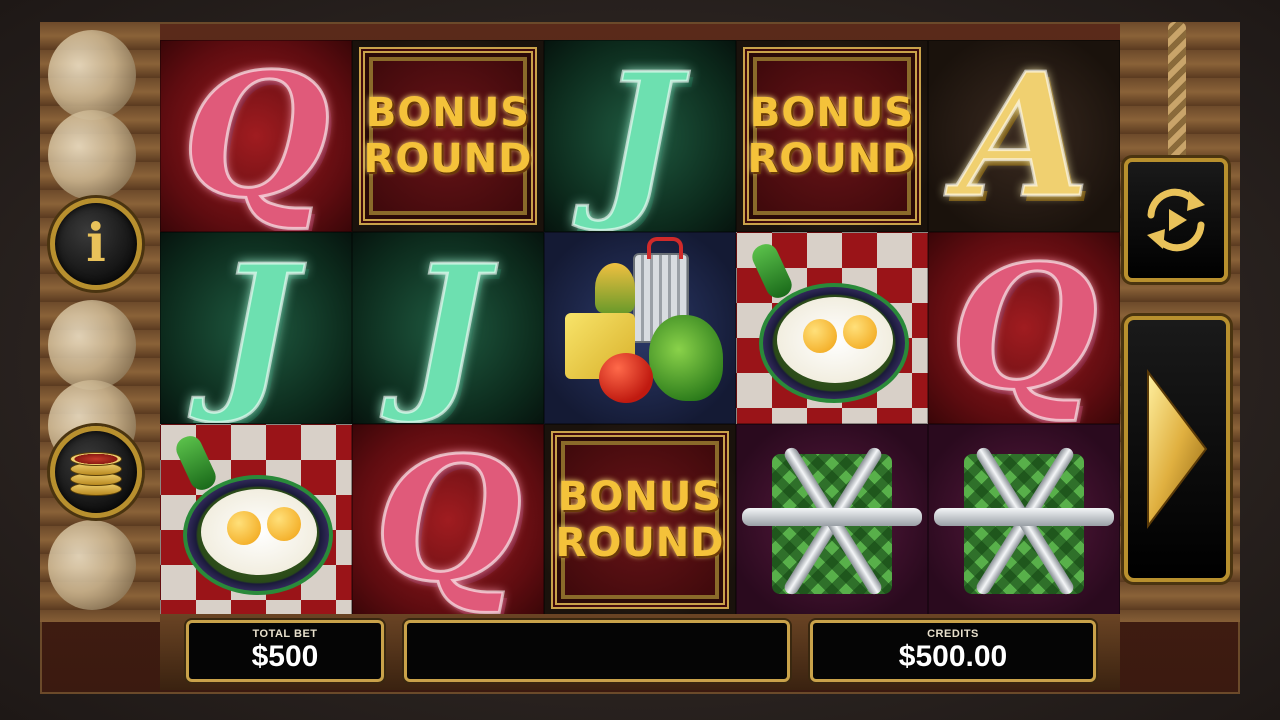 This screenshot has height=720, width=1280. I want to click on rope-decoration, so click(1177, 92).